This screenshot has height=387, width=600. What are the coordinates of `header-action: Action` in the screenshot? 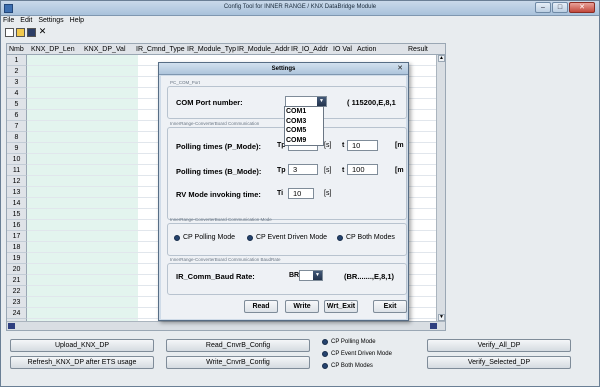 It's located at (366, 49).